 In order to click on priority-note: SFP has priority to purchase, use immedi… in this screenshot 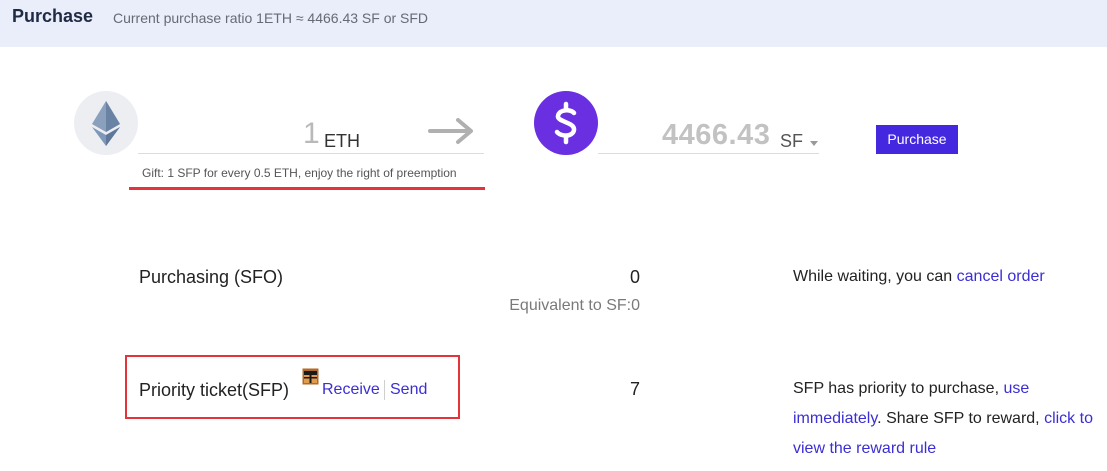, I will do `click(945, 419)`.